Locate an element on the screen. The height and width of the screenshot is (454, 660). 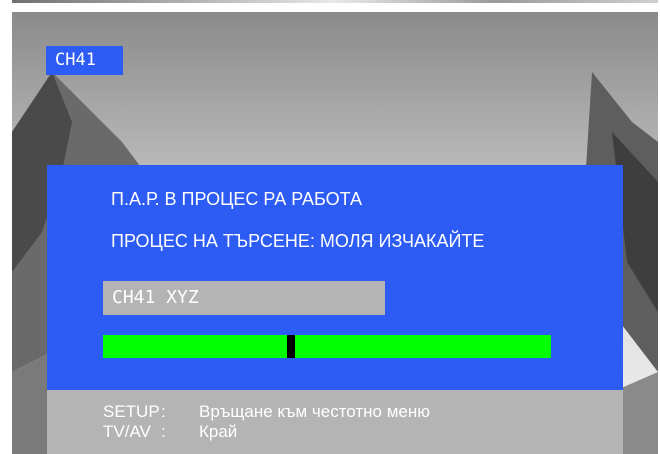
setup-action-label: Връщане към честотно меню is located at coordinates (315, 411).